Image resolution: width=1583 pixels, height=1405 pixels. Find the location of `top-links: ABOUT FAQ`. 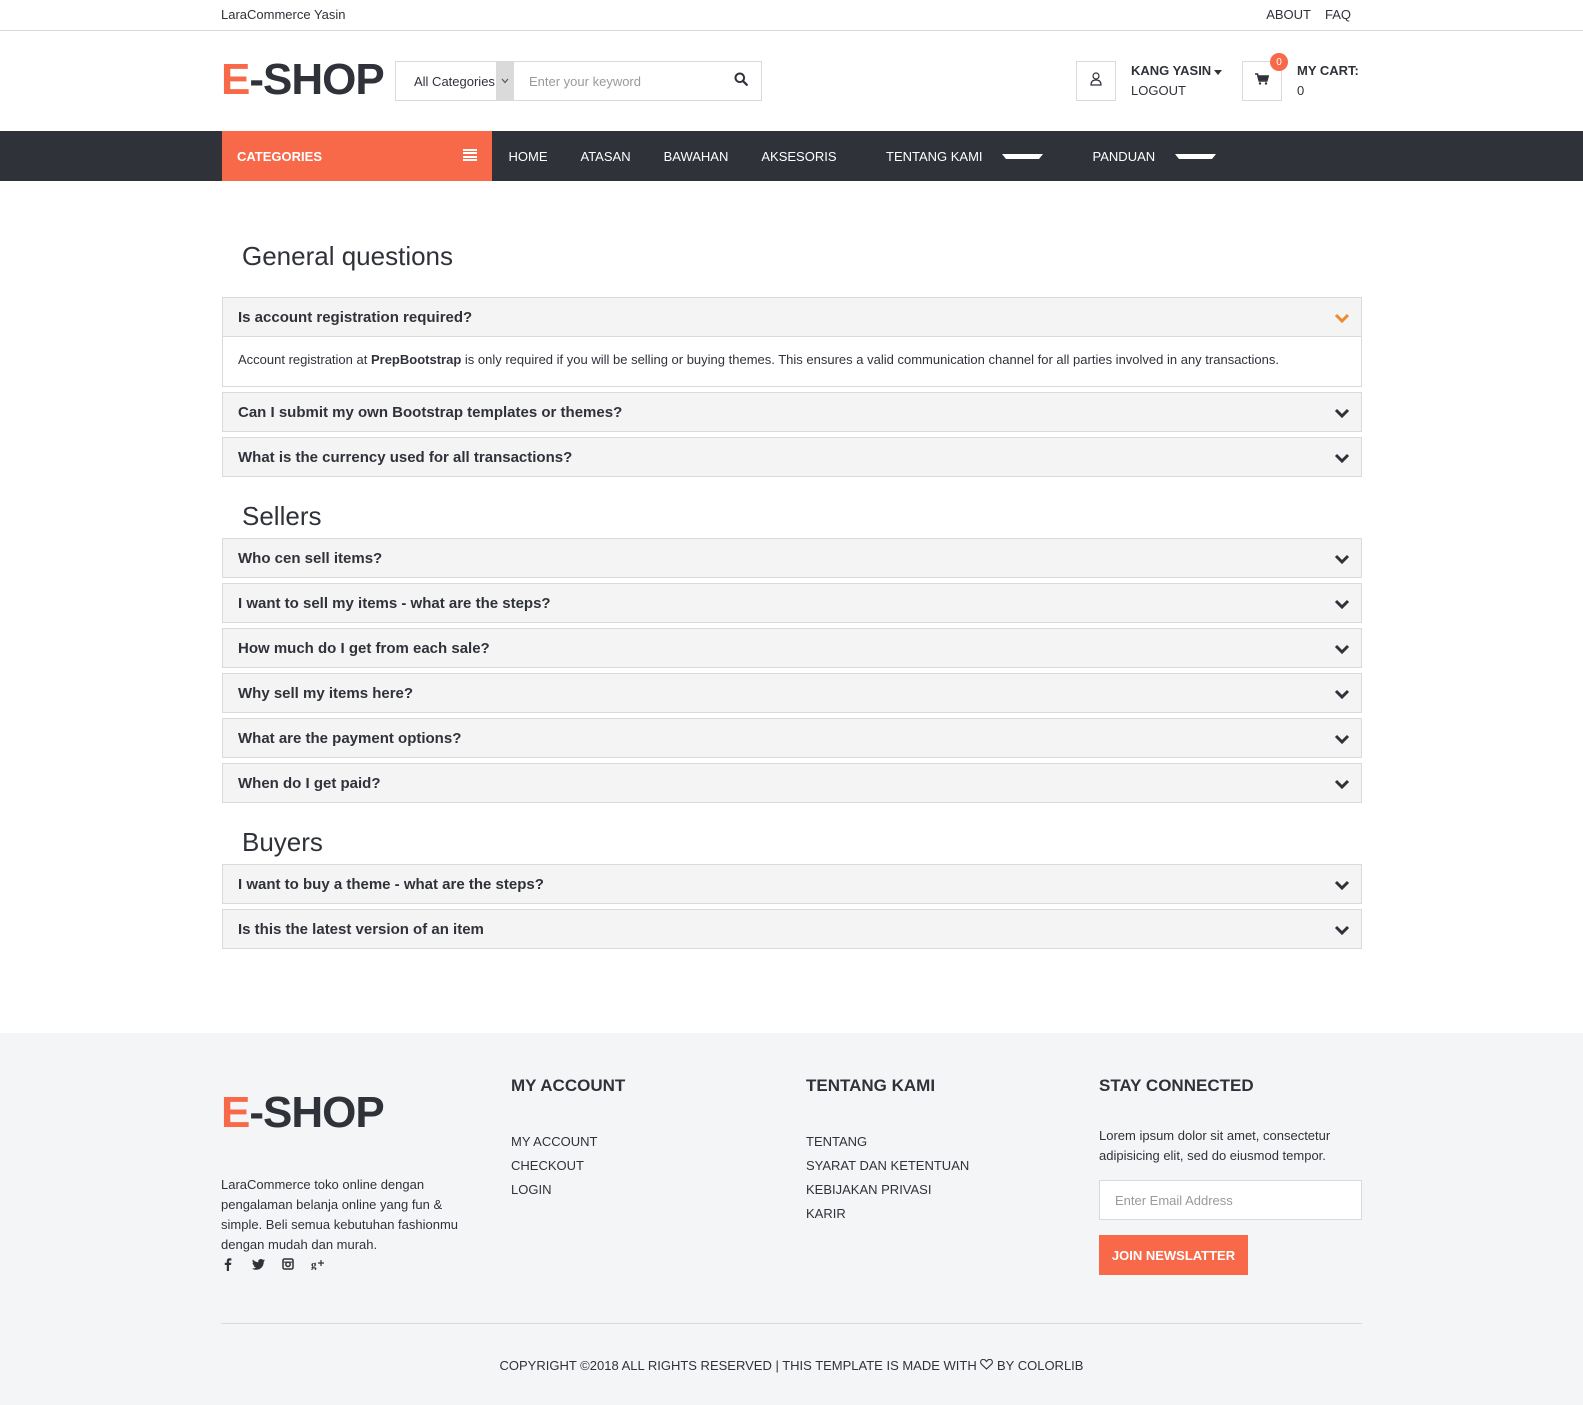

top-links: ABOUT FAQ is located at coordinates (1308, 14).